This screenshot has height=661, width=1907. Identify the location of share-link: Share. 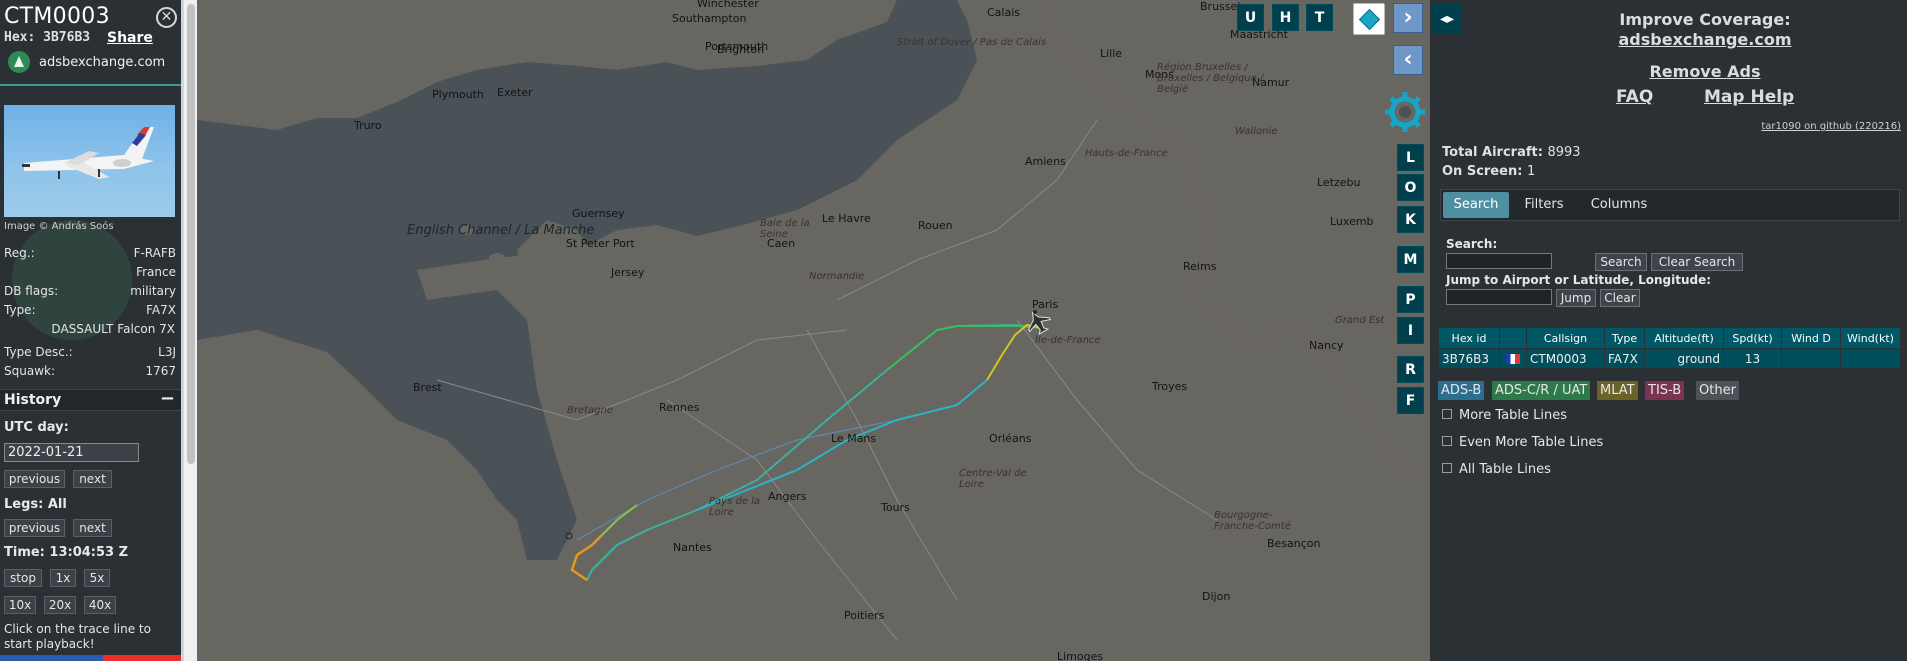
(130, 38).